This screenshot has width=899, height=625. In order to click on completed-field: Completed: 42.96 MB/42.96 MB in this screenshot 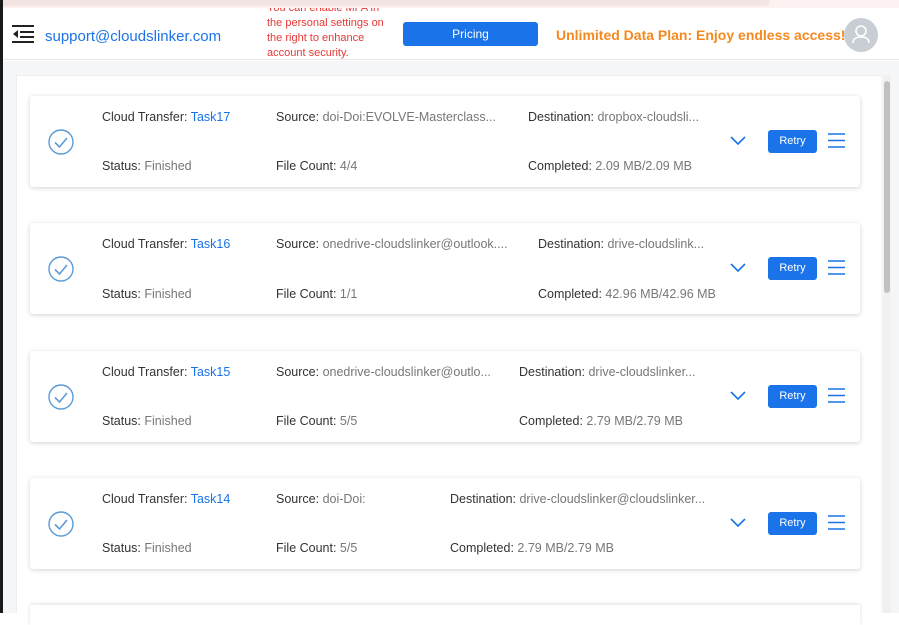, I will do `click(627, 294)`.